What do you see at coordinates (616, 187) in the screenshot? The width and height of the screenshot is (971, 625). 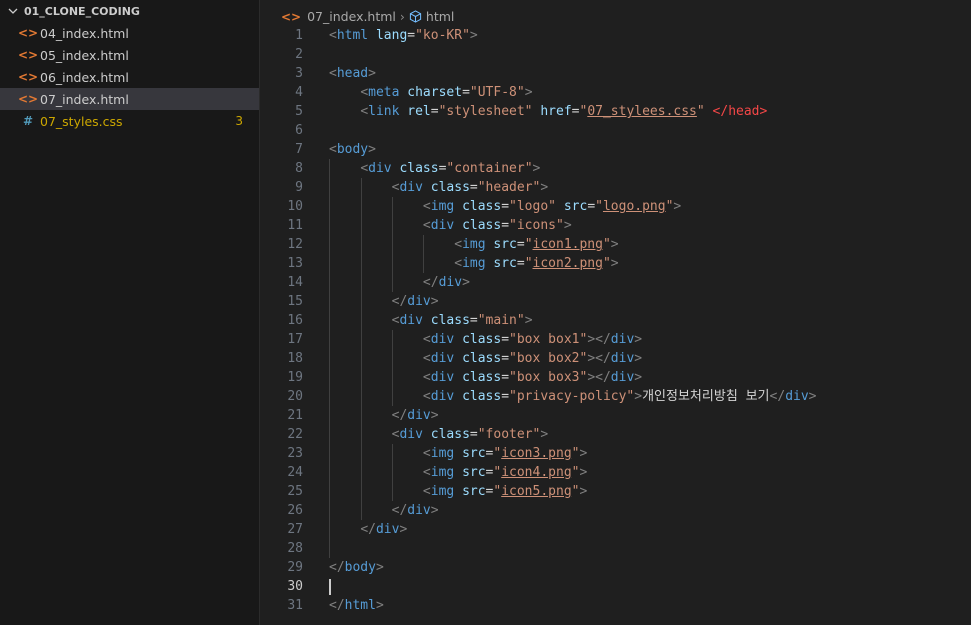 I see `code-line: 9 <div class="header">` at bounding box center [616, 187].